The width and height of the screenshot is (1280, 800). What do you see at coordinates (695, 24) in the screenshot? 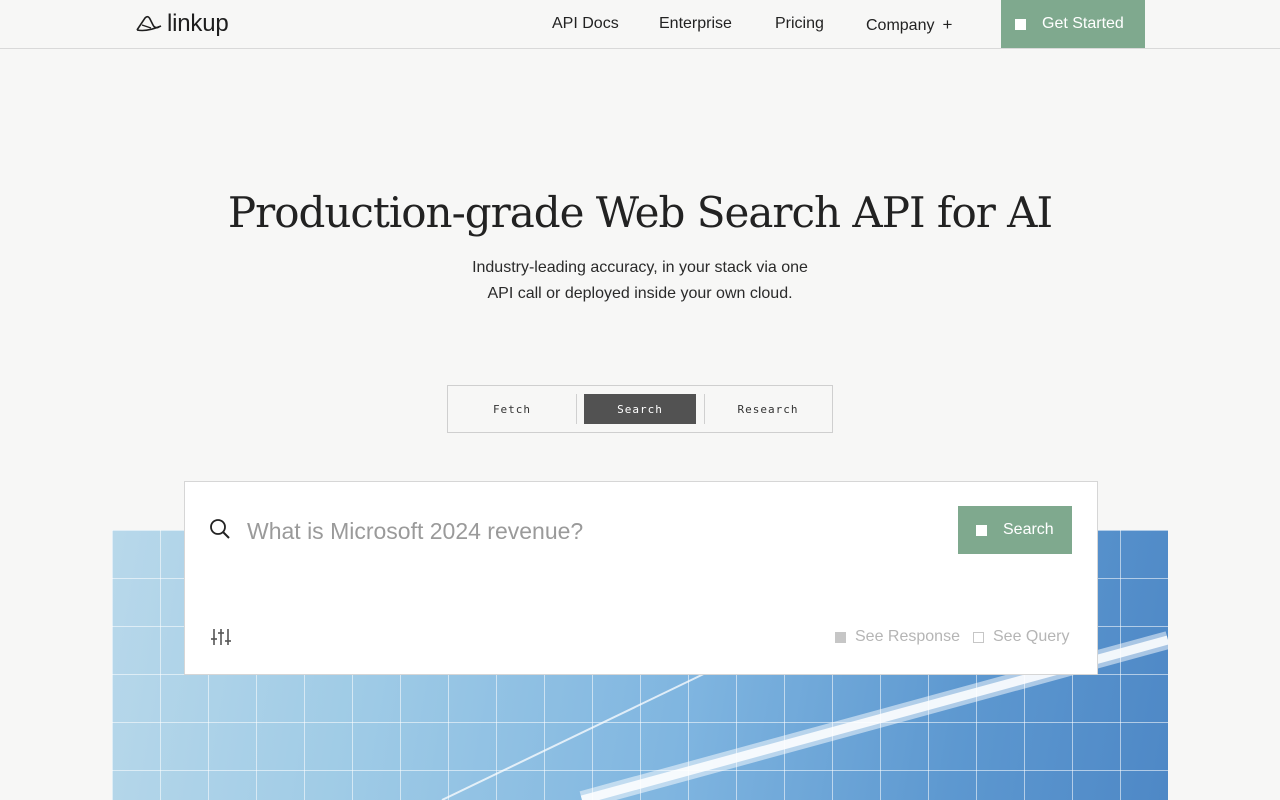
I see `nav-enterprise: Enterprise` at bounding box center [695, 24].